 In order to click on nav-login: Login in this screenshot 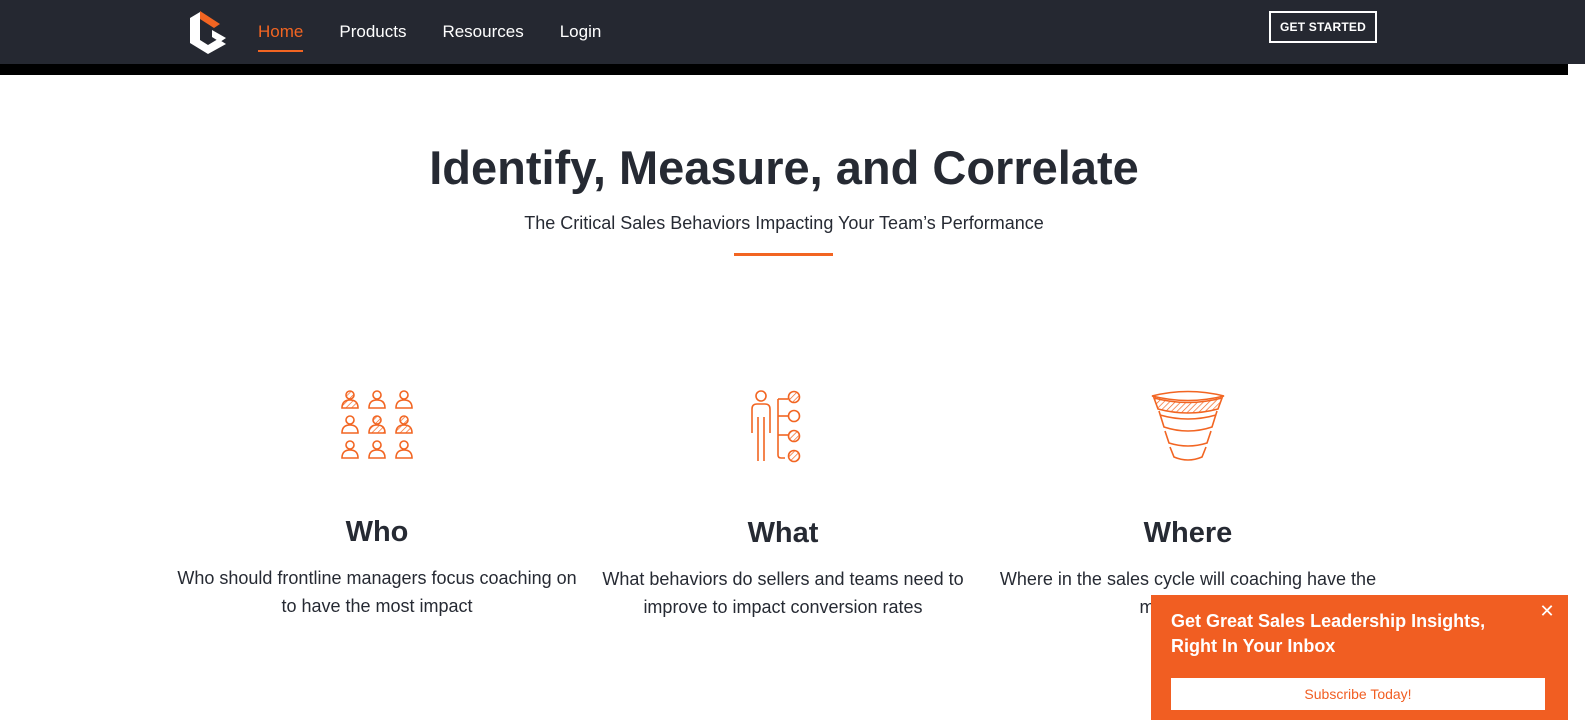, I will do `click(581, 32)`.